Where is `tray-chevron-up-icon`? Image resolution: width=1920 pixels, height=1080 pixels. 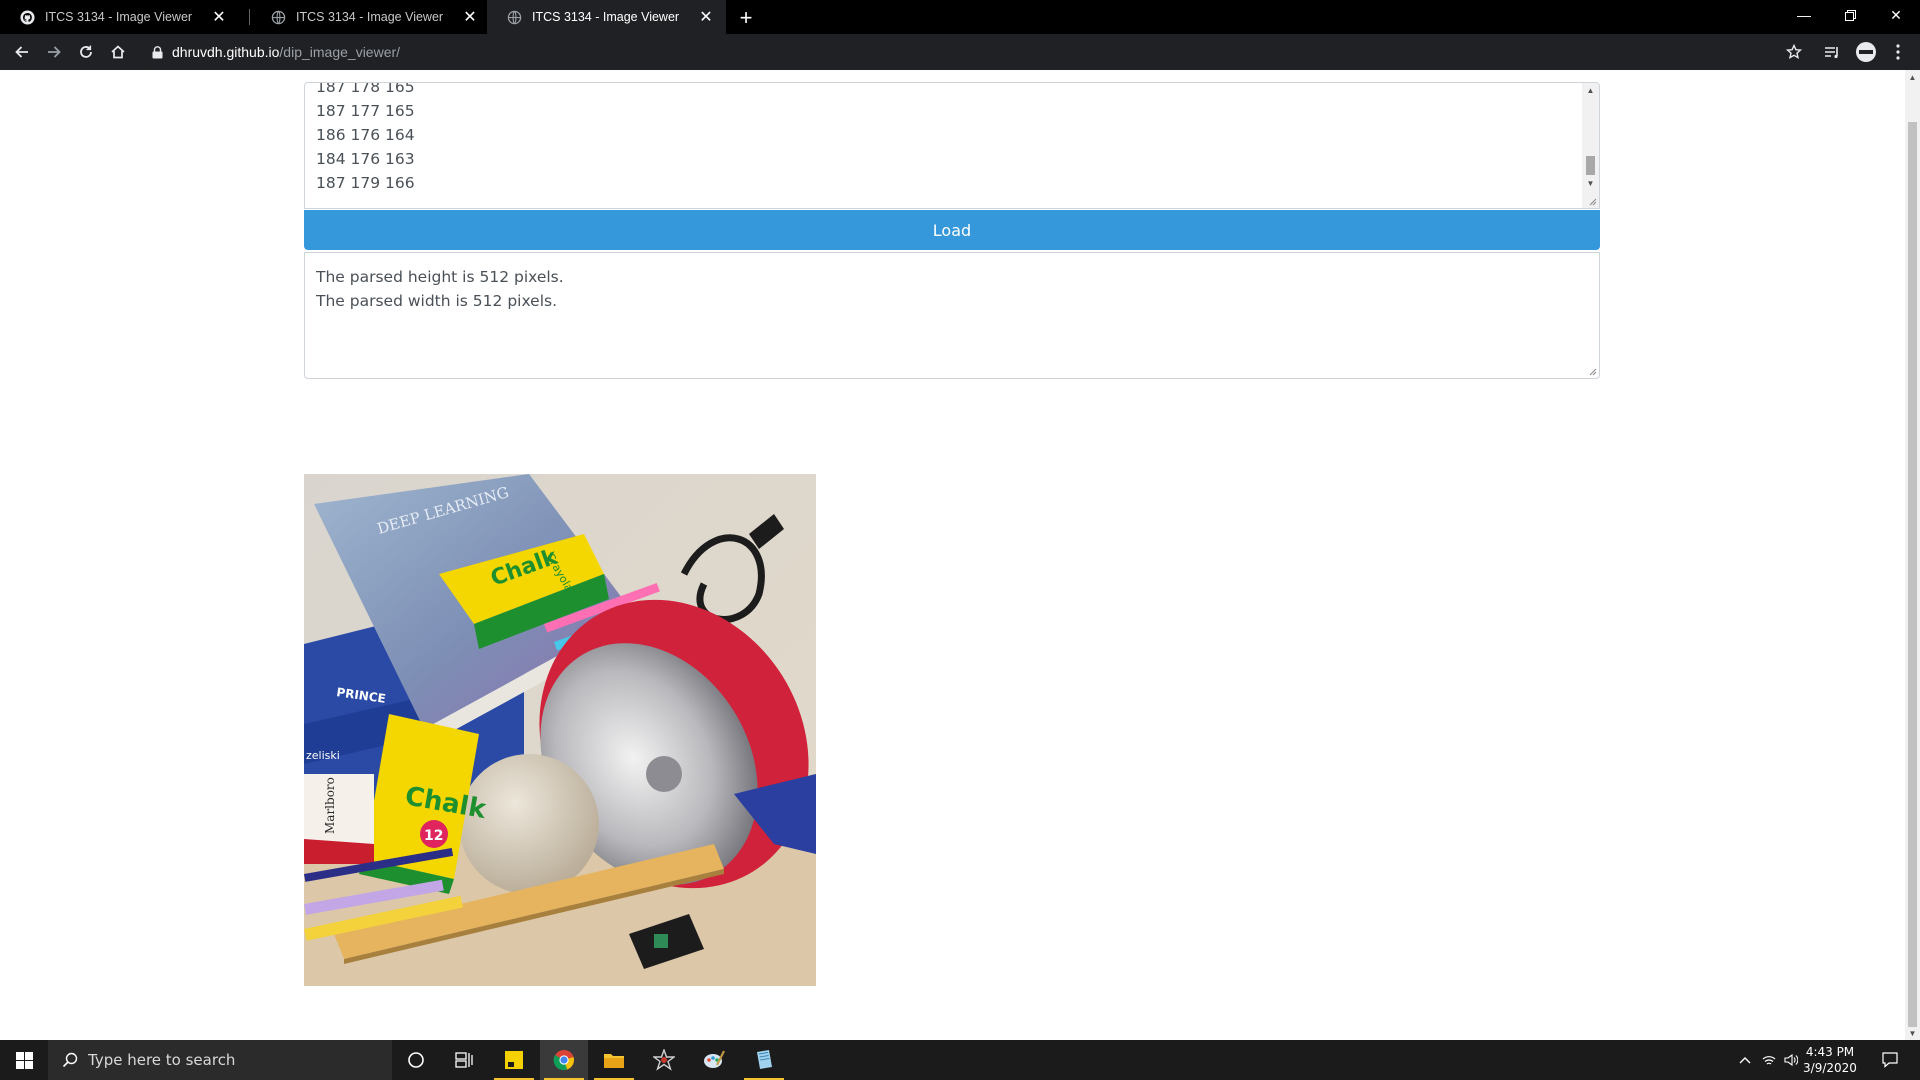 tray-chevron-up-icon is located at coordinates (1745, 1060).